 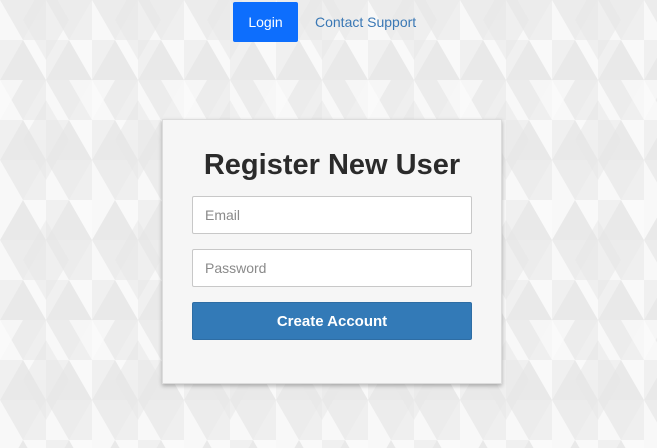 What do you see at coordinates (332, 321) in the screenshot?
I see `create-account-button: Create Account` at bounding box center [332, 321].